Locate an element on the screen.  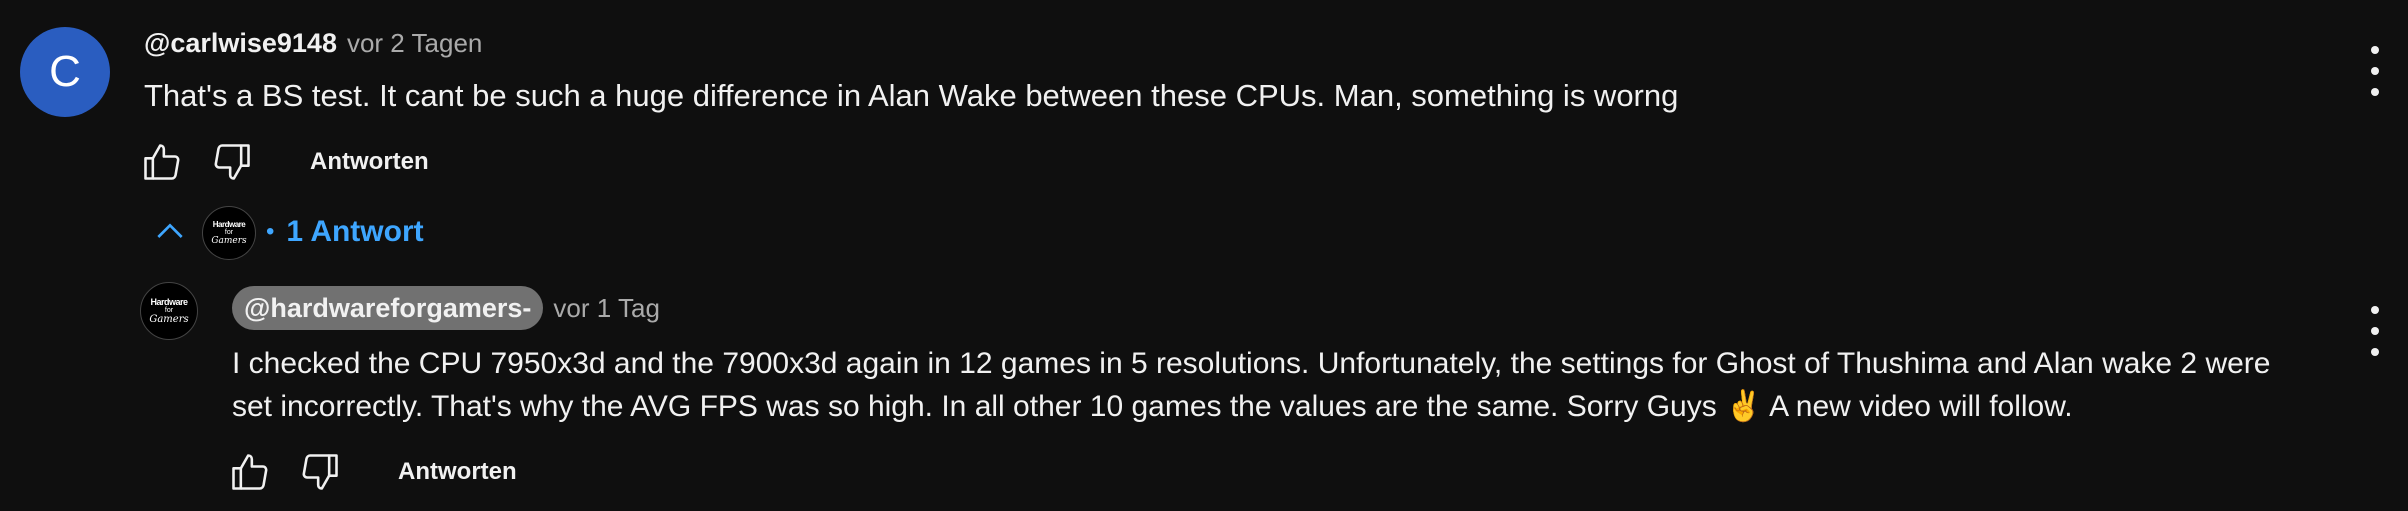
replies-toggle: Hardware for Gamers • 1 Antwort is located at coordinates (287, 233).